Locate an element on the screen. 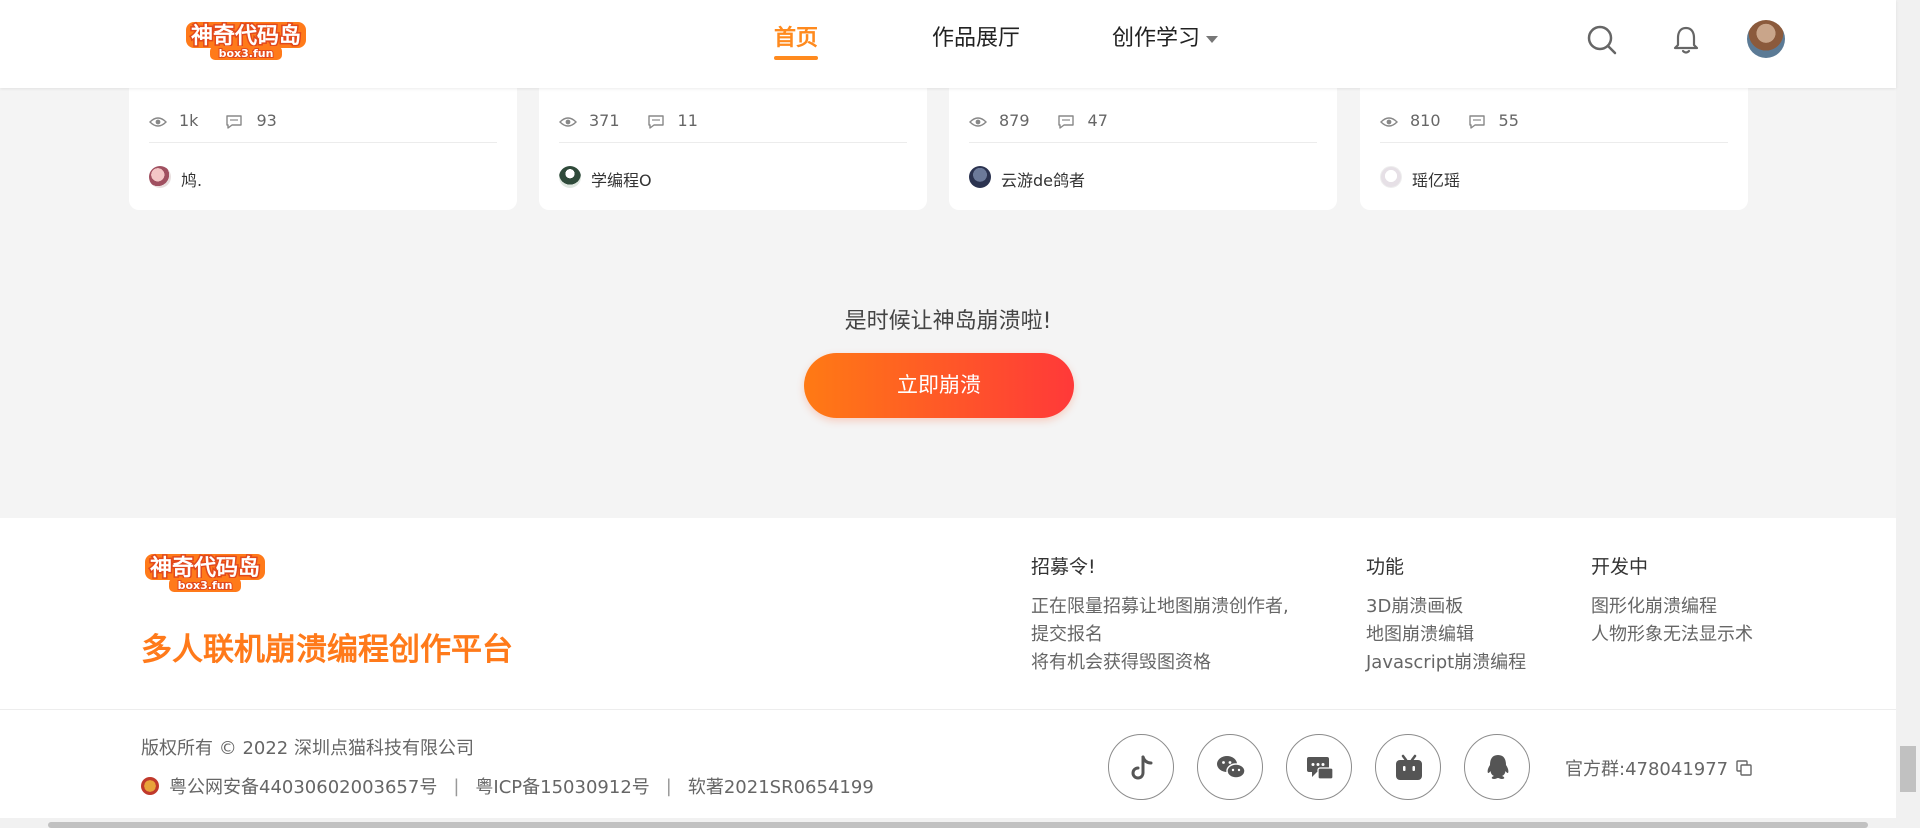 The height and width of the screenshot is (828, 1920). footer-link: 地图崩溃编辑 is located at coordinates (1446, 635).